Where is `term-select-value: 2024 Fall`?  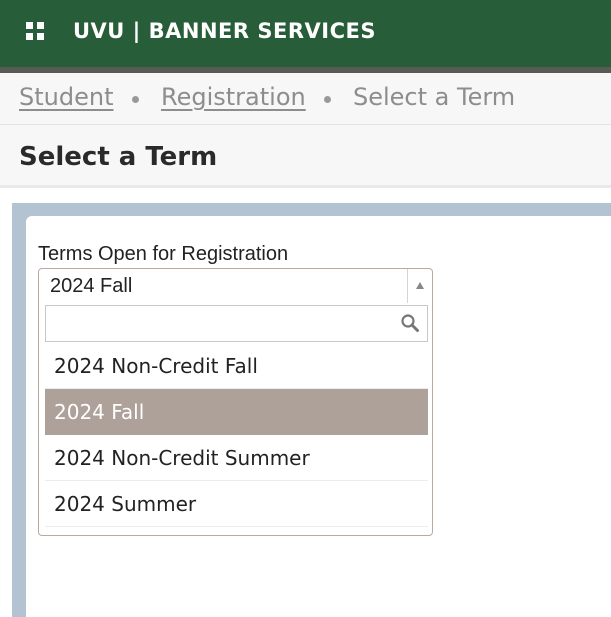
term-select-value: 2024 Fall is located at coordinates (91, 286).